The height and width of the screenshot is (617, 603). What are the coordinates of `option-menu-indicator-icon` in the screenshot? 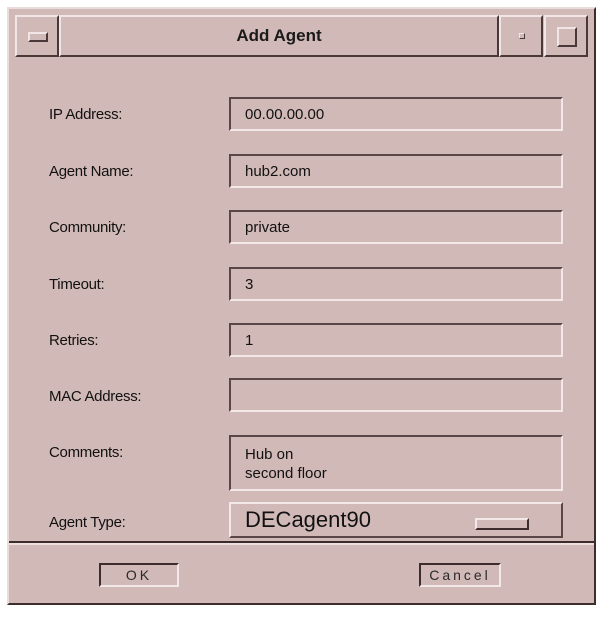 It's located at (502, 524).